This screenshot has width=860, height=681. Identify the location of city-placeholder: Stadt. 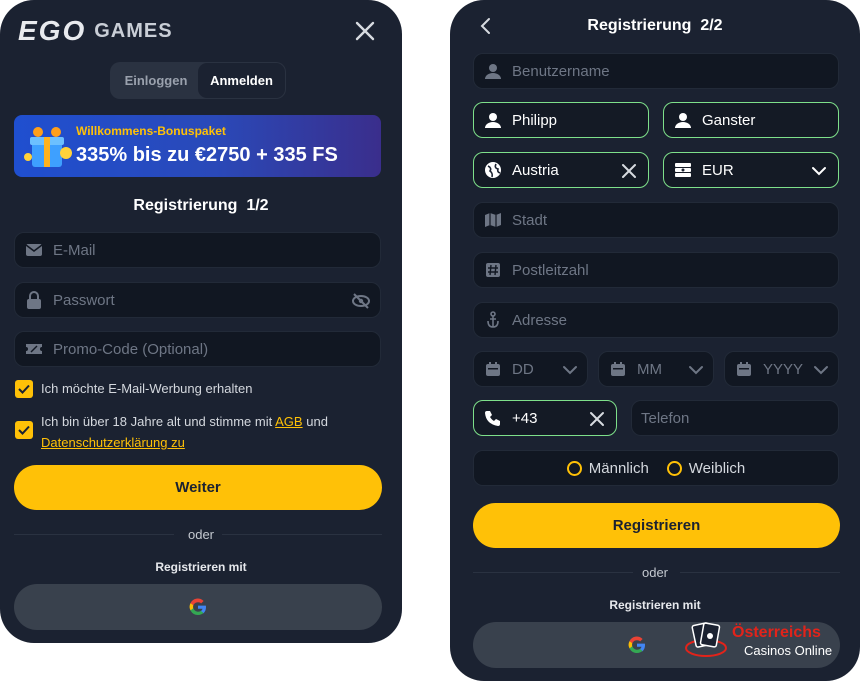
(530, 220).